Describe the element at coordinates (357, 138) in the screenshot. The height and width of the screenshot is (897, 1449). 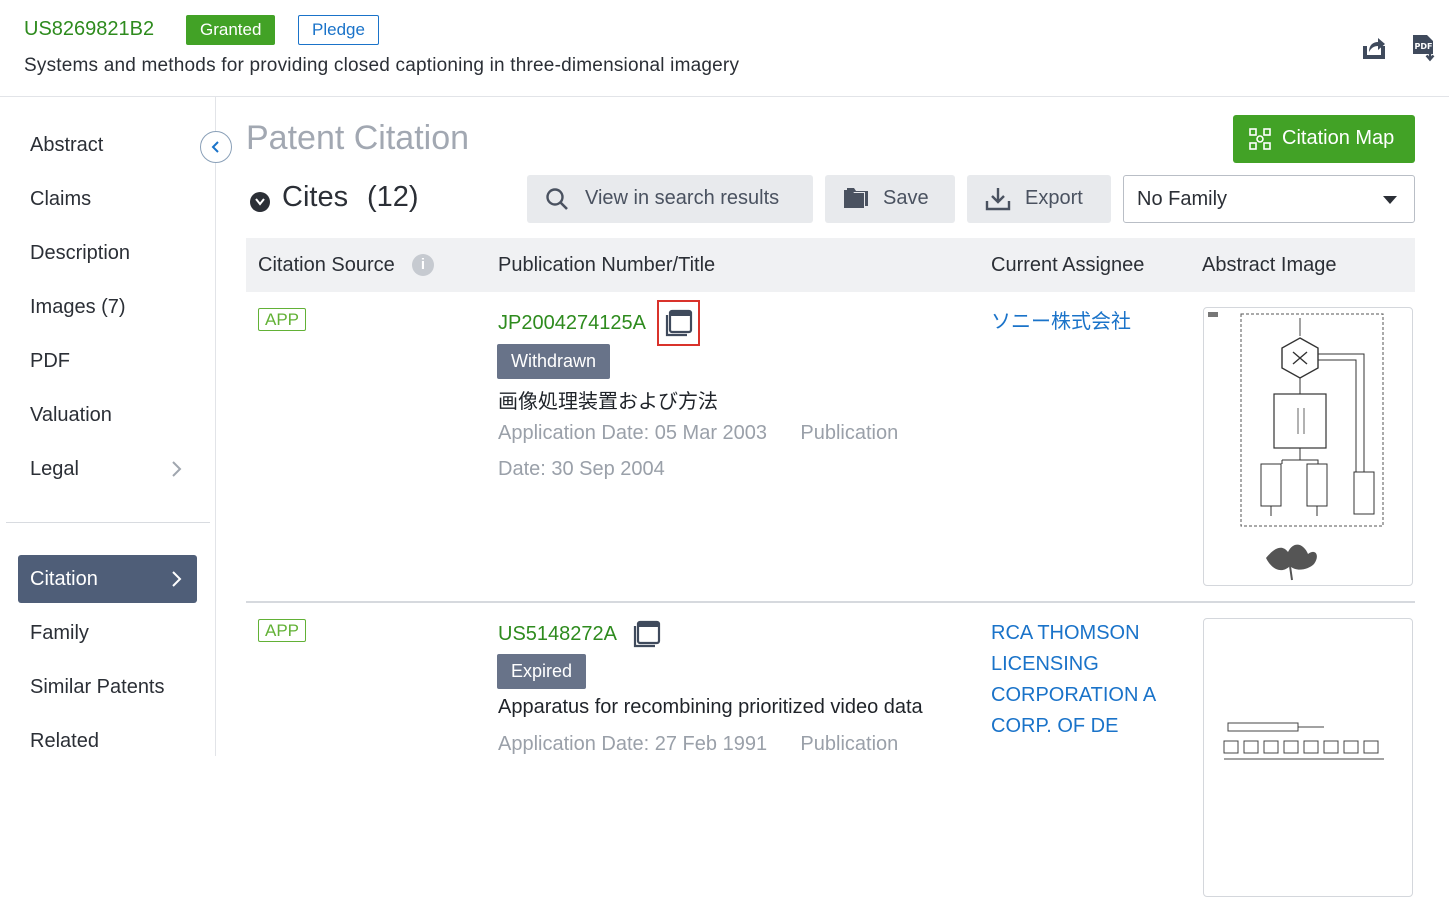
I see `page-title: Patent Citation` at that location.